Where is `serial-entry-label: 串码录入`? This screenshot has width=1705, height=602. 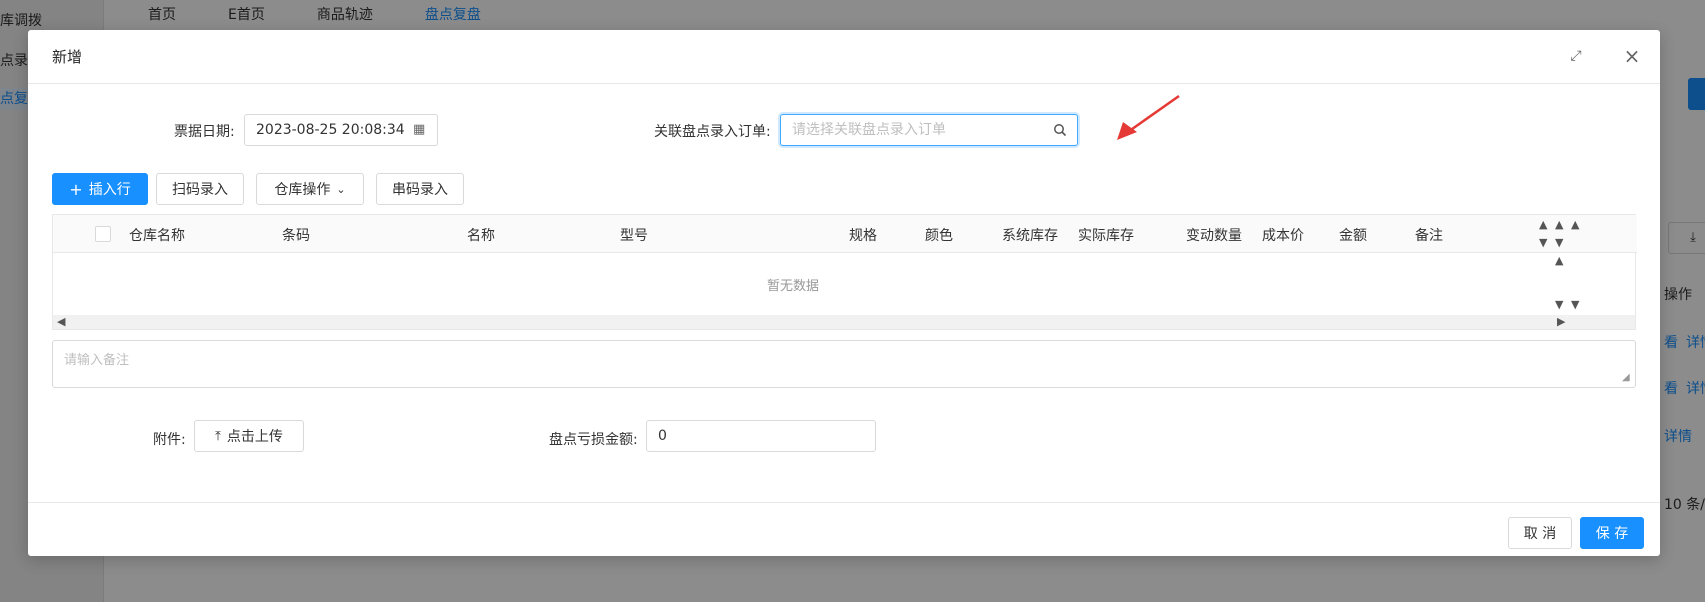
serial-entry-label: 串码录入 is located at coordinates (420, 190).